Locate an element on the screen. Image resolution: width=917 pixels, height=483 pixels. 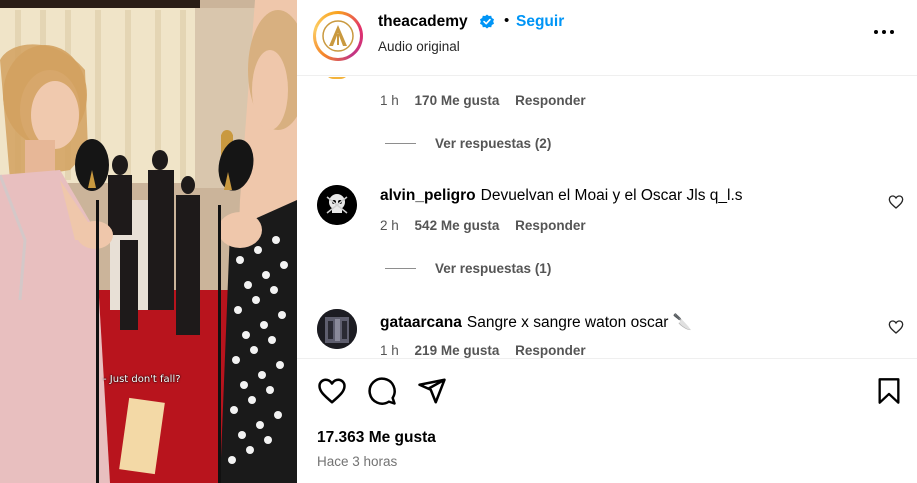
comment-meta: 2 h 542 Me gusta Responder is located at coordinates (483, 225).